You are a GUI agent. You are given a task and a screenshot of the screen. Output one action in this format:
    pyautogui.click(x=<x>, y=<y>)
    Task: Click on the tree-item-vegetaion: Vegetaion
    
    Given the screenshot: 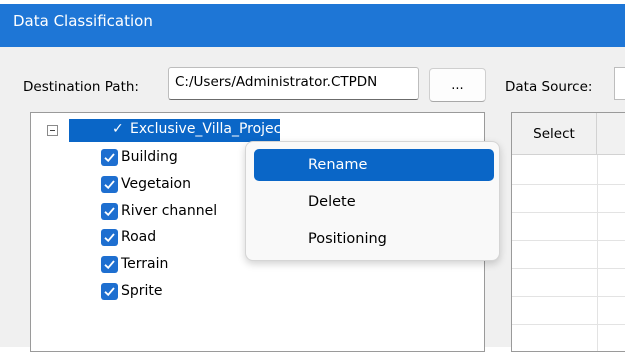 What is the action you would take?
    pyautogui.click(x=146, y=184)
    